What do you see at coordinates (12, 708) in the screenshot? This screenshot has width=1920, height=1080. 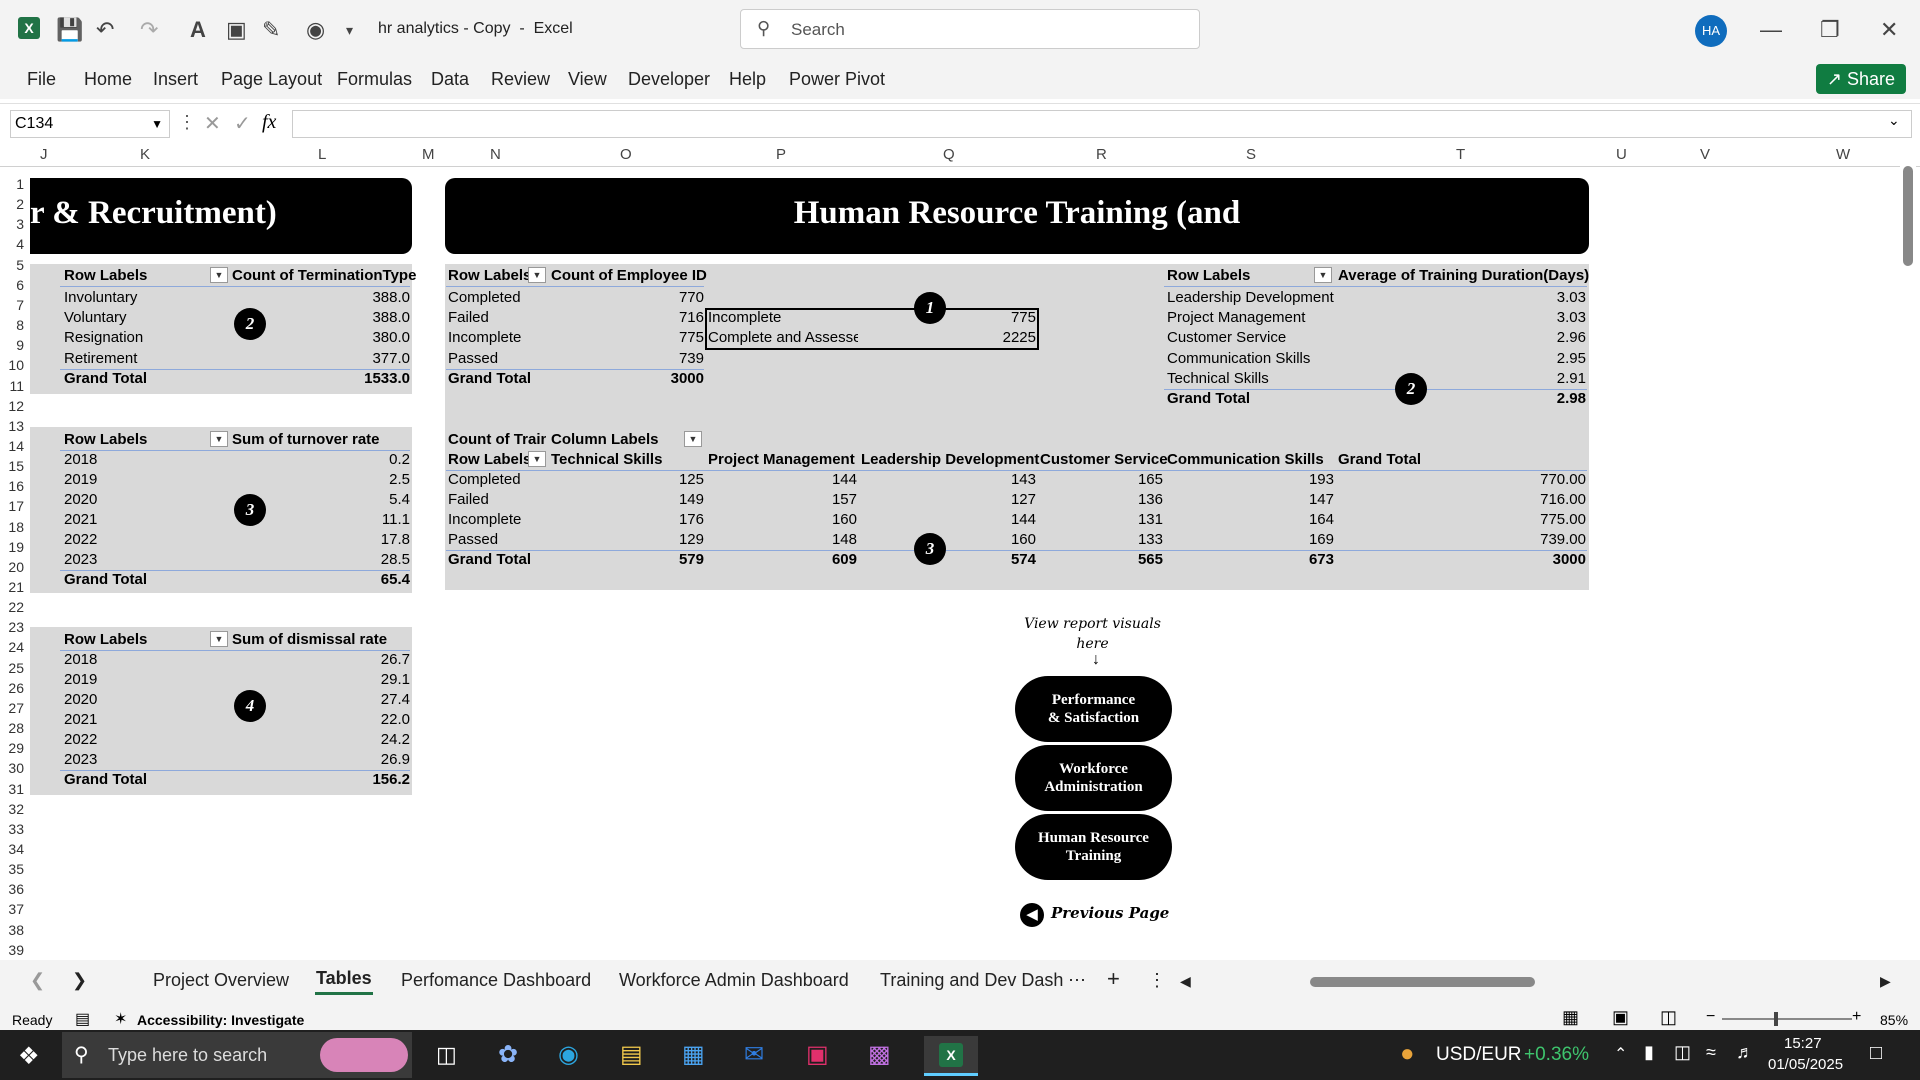 I see `row-header: 27` at bounding box center [12, 708].